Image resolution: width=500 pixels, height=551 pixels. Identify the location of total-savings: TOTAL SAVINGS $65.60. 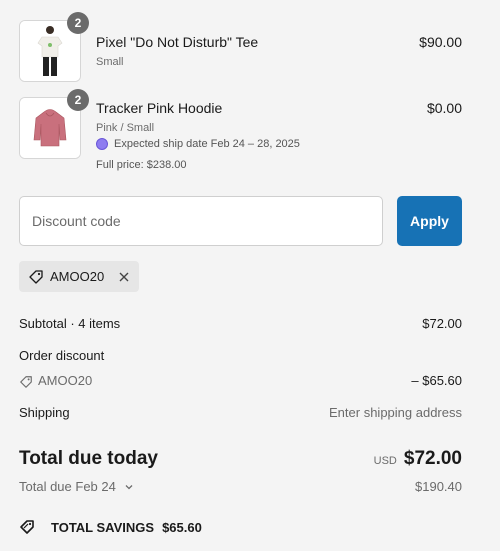
(110, 527).